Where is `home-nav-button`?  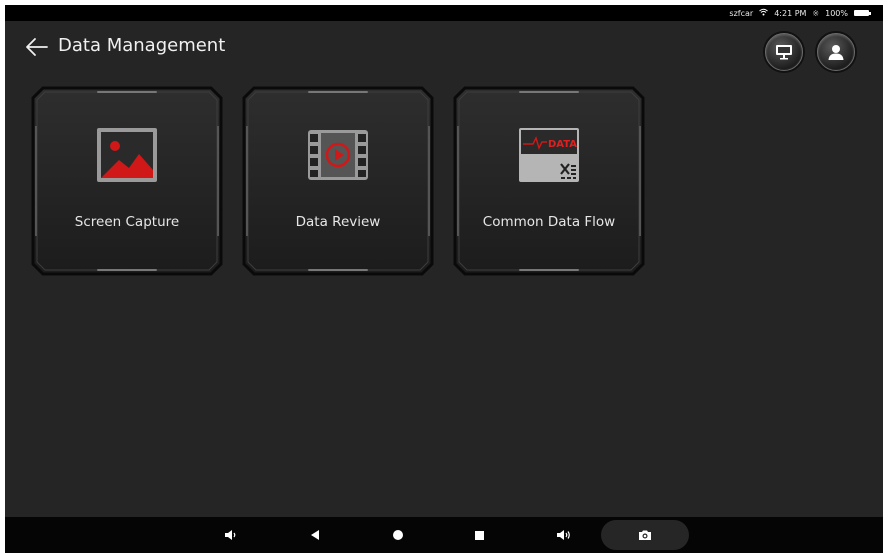
home-nav-button is located at coordinates (398, 535).